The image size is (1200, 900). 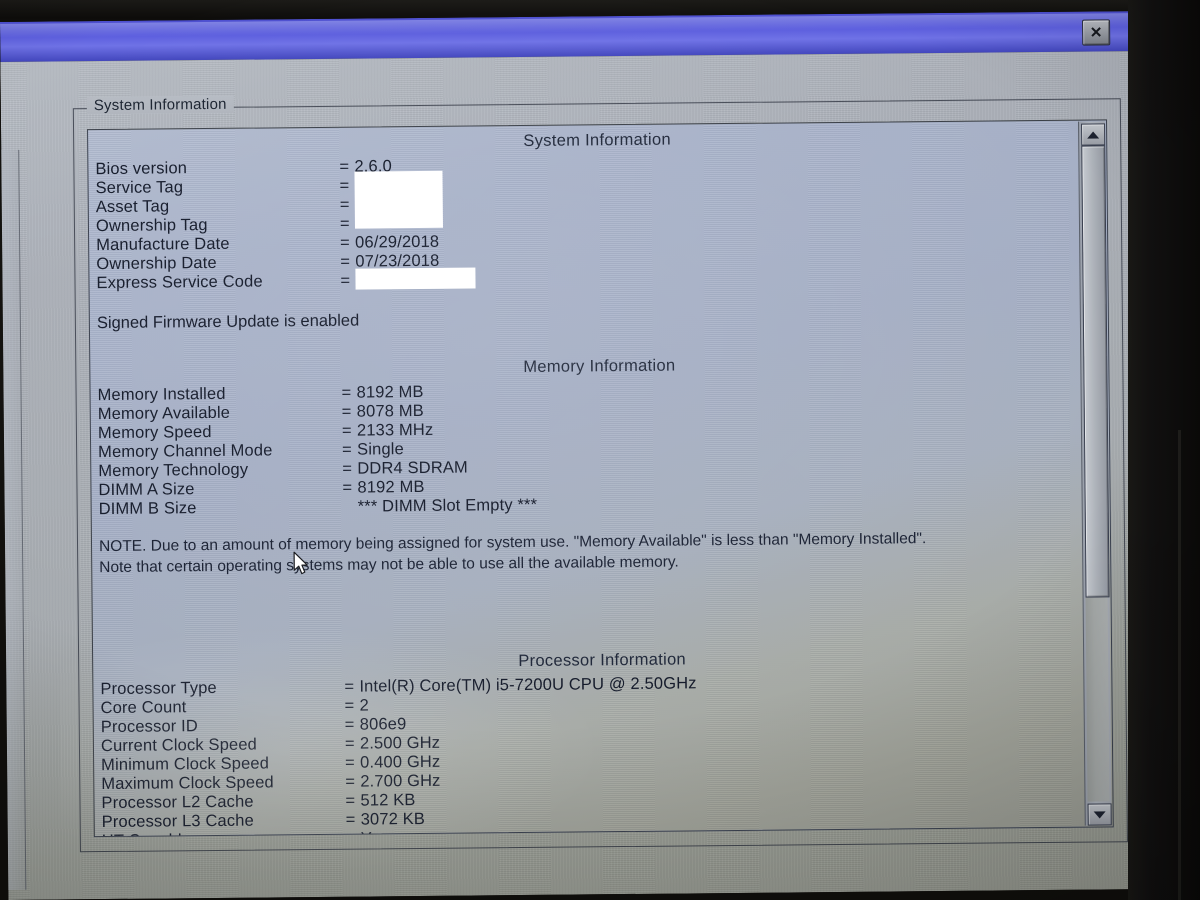 I want to click on label-express-service-code: Express Service Code, so click(x=179, y=282).